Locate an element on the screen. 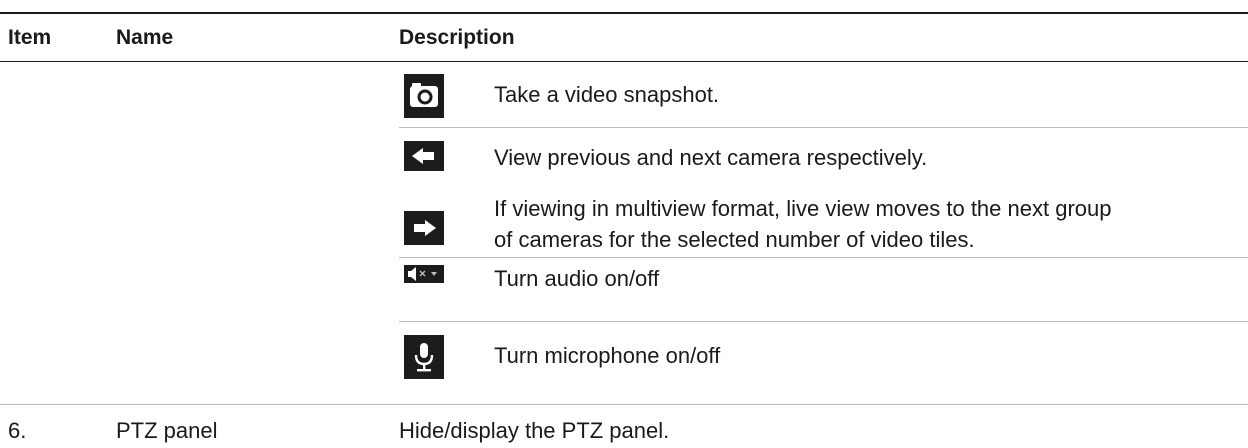  item-number: 6. is located at coordinates (17, 430).